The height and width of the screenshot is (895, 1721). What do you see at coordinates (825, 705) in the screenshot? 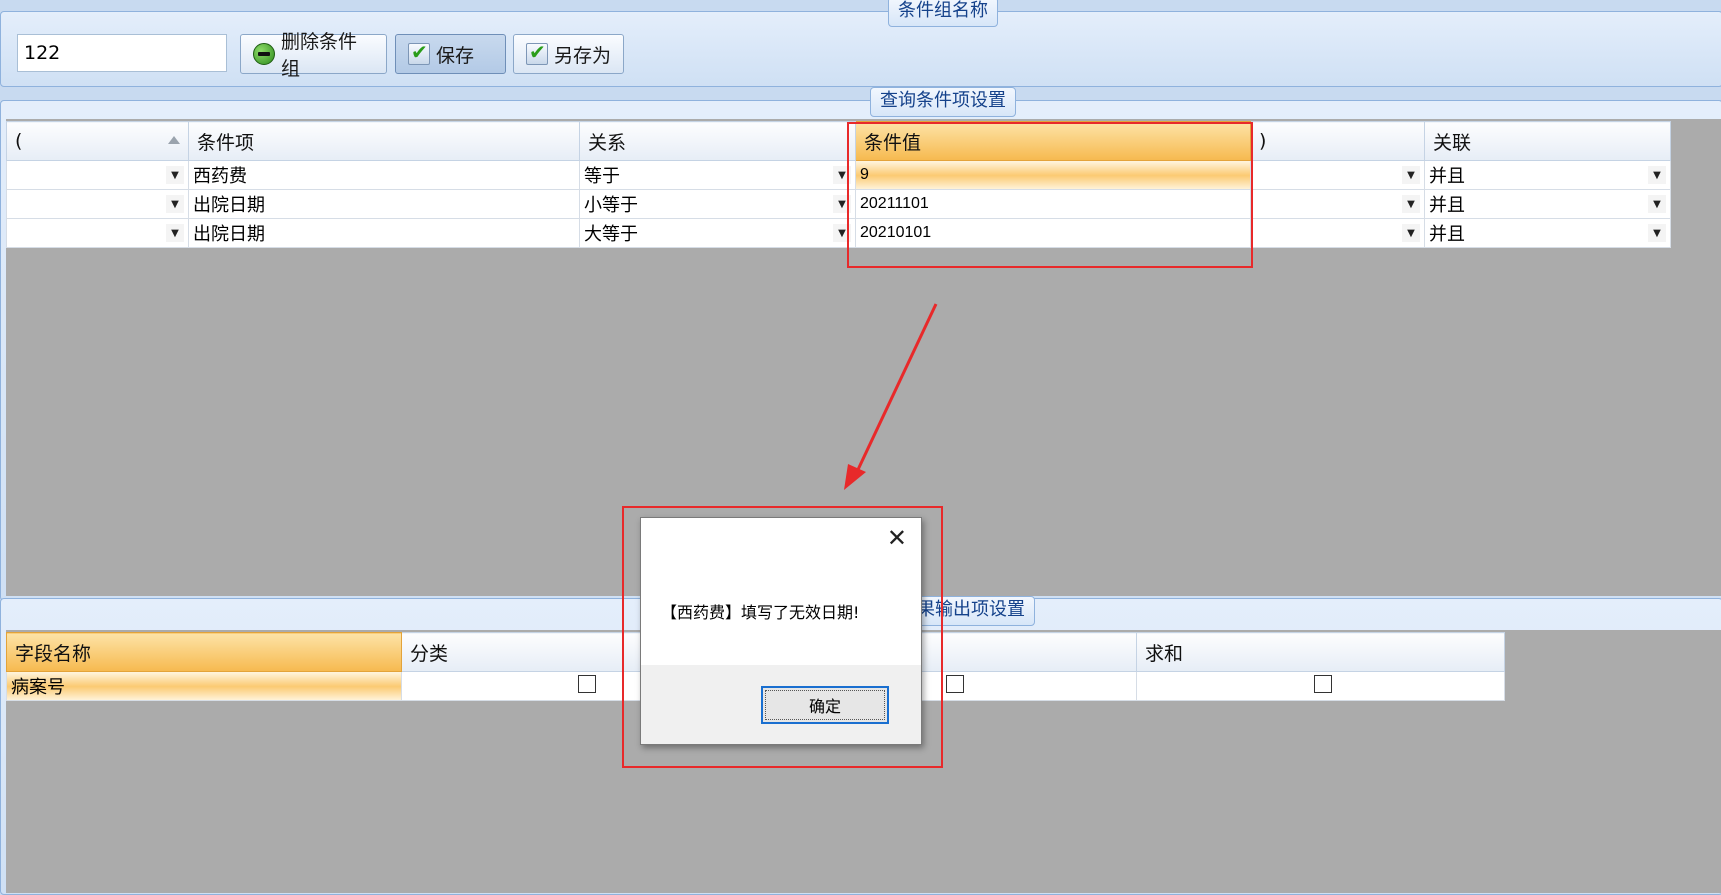
I see `ok-button: 确定` at bounding box center [825, 705].